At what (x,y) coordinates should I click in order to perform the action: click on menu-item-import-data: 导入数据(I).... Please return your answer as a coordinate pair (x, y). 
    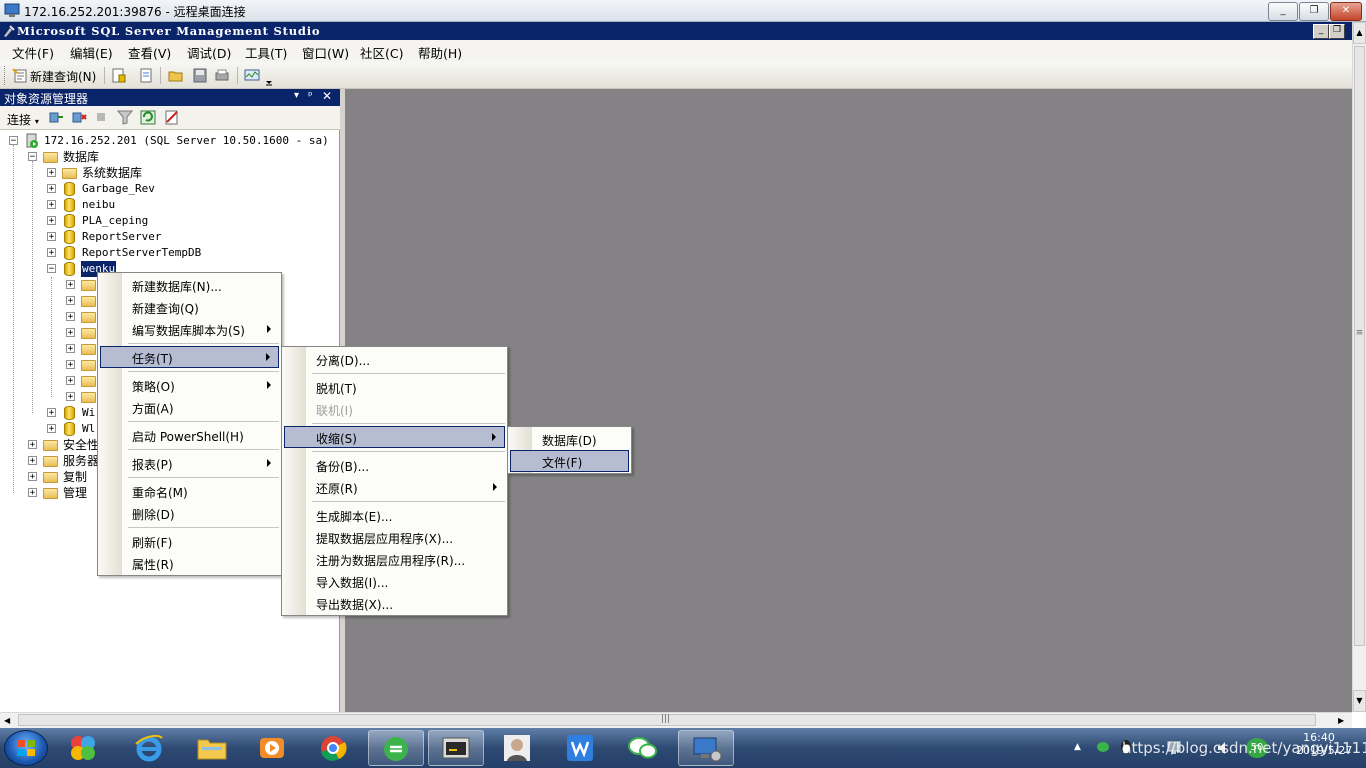
    Looking at the image, I should click on (394, 581).